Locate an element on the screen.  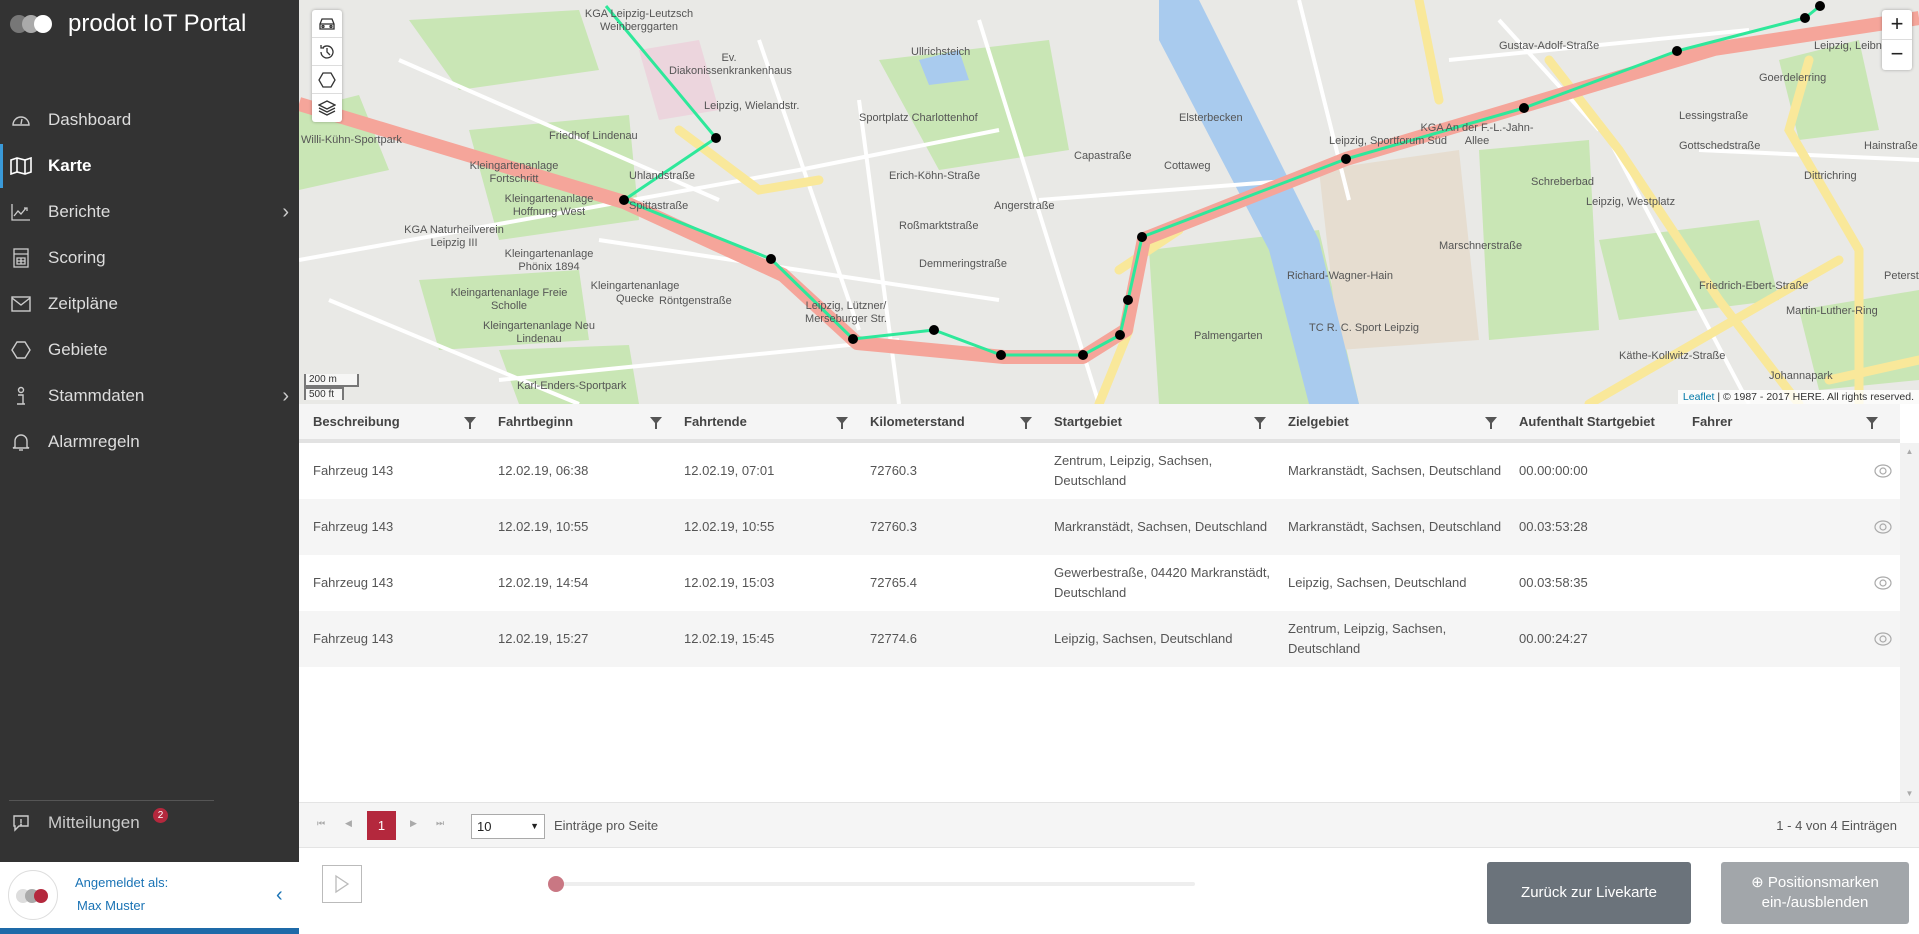
table-cell: 00.03:53:28 is located at coordinates (1553, 526).